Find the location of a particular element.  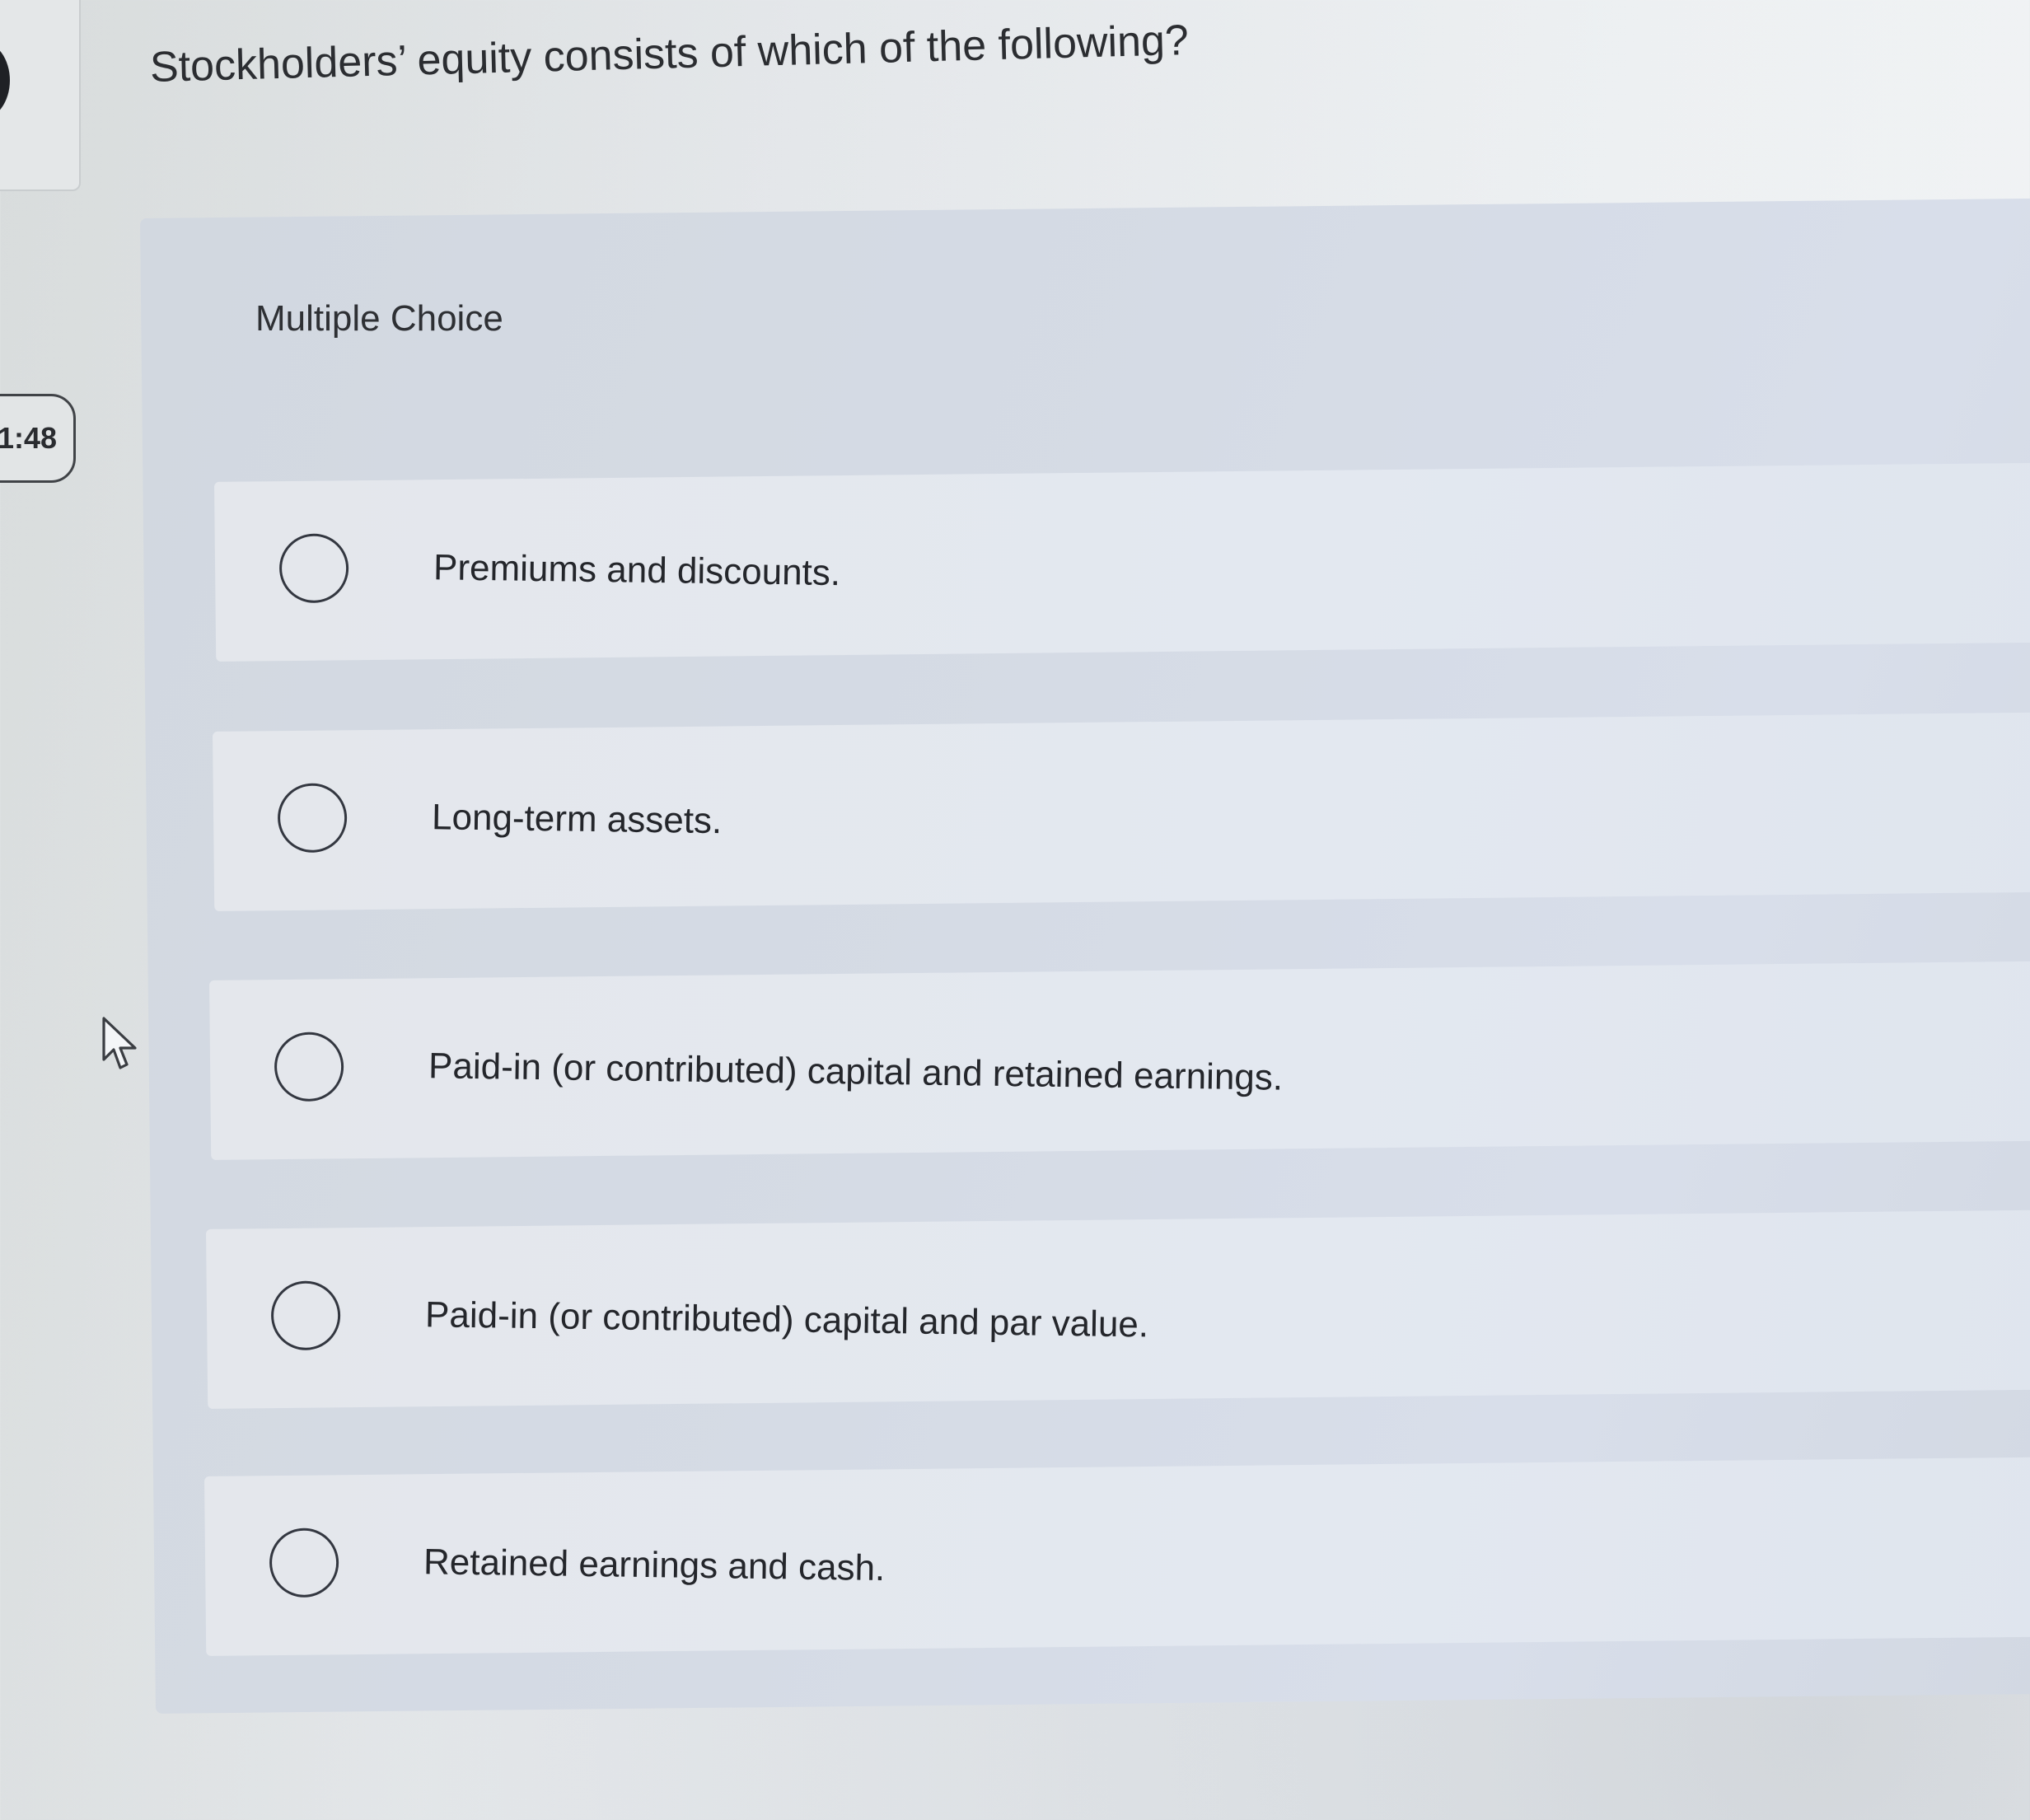

answer-option-1: Premiums and discounts. is located at coordinates (1122, 562).